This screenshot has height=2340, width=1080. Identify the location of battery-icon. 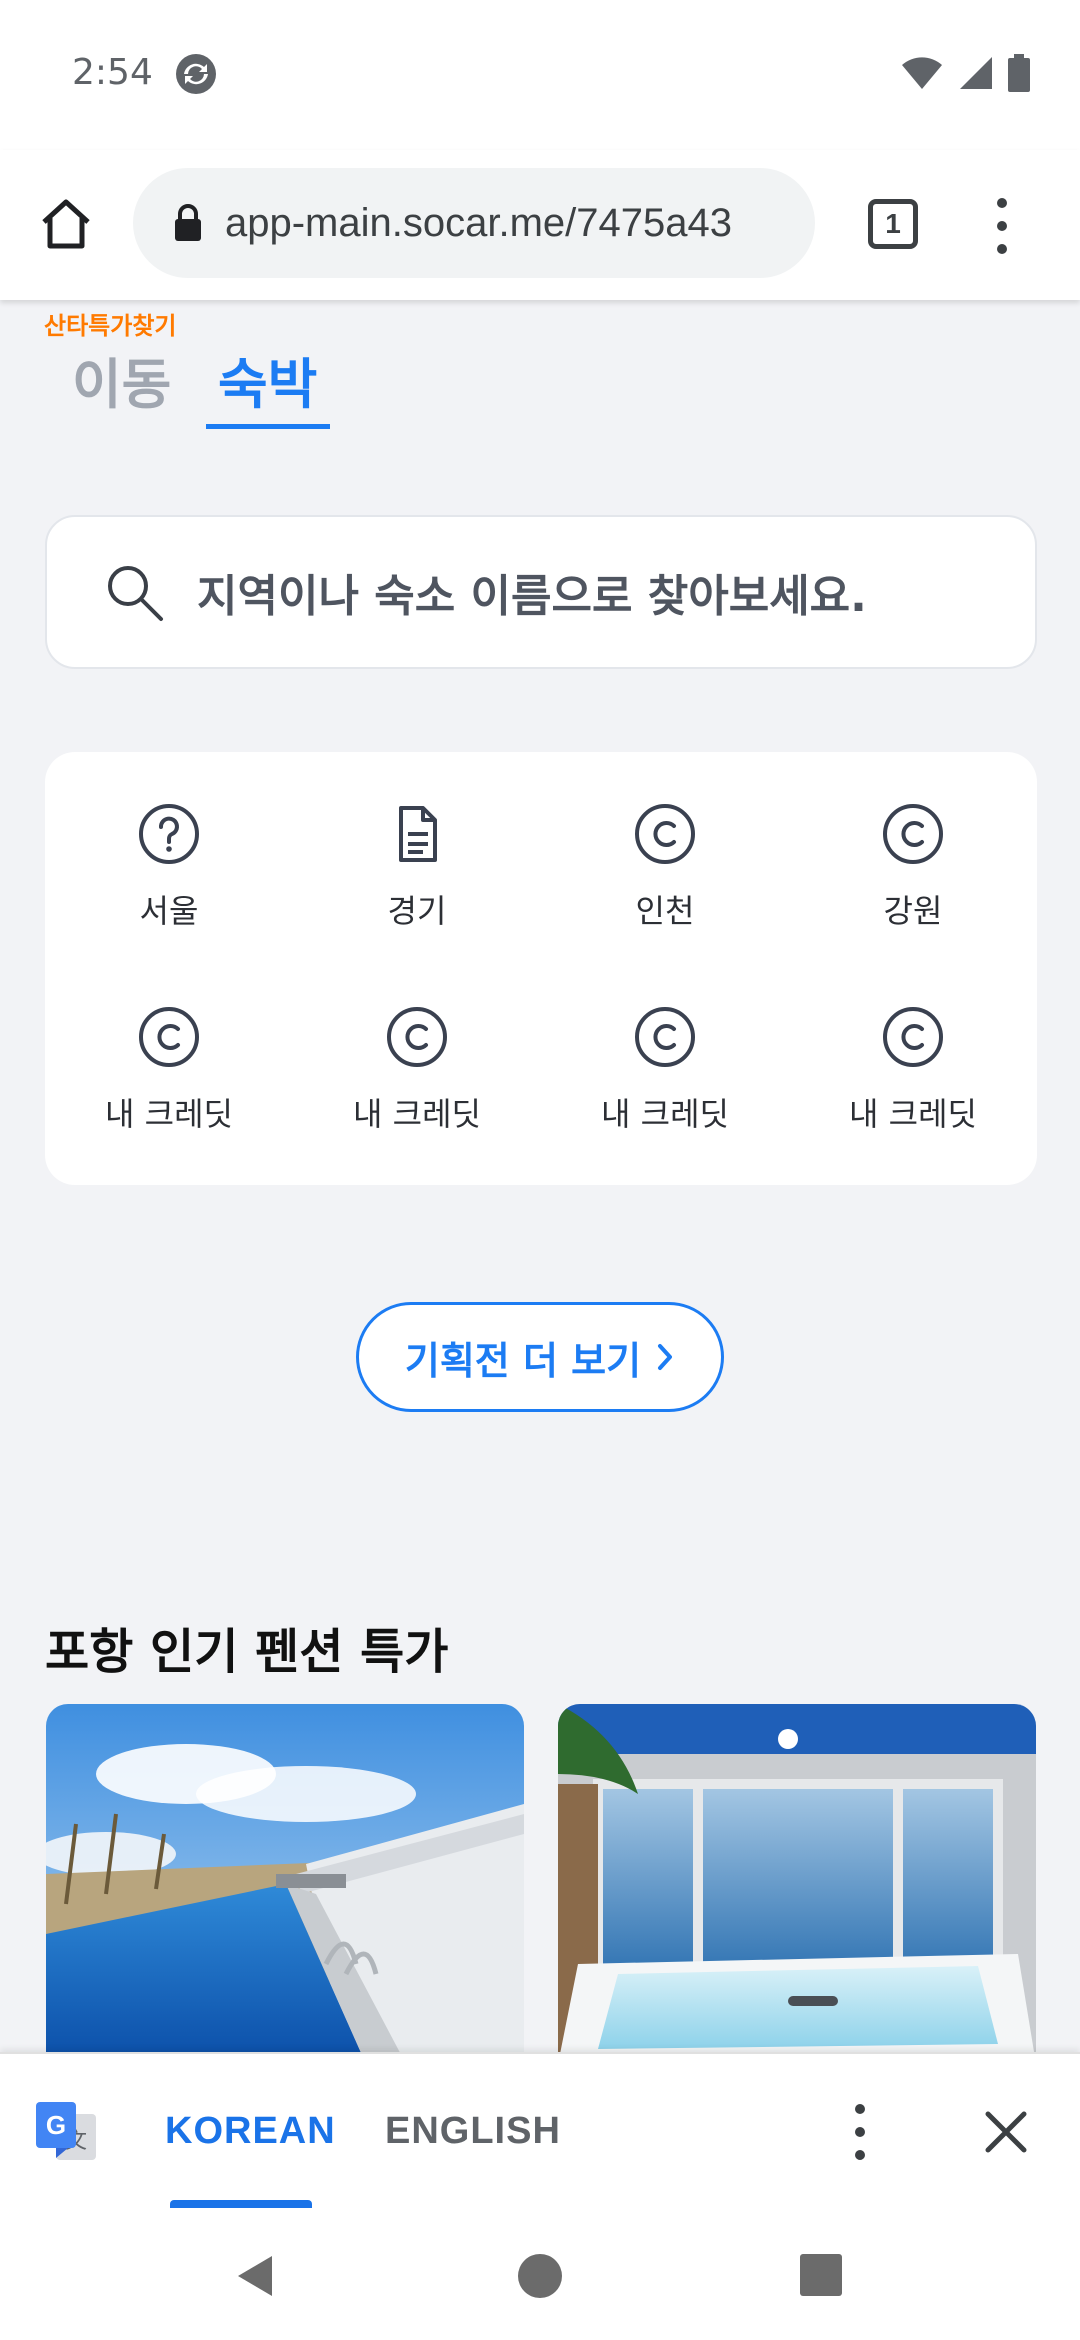
(1019, 73).